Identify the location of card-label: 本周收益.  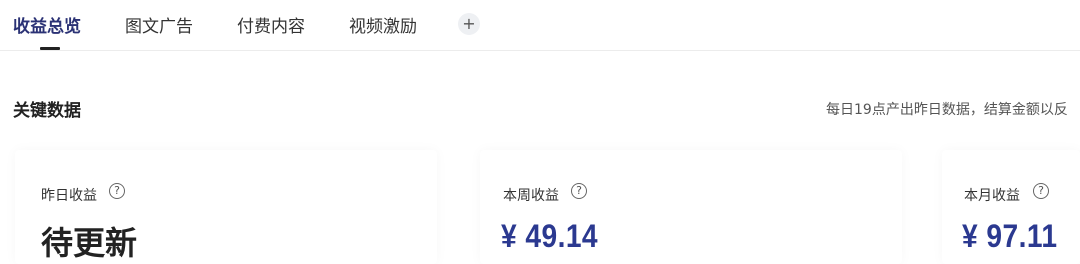
(531, 196).